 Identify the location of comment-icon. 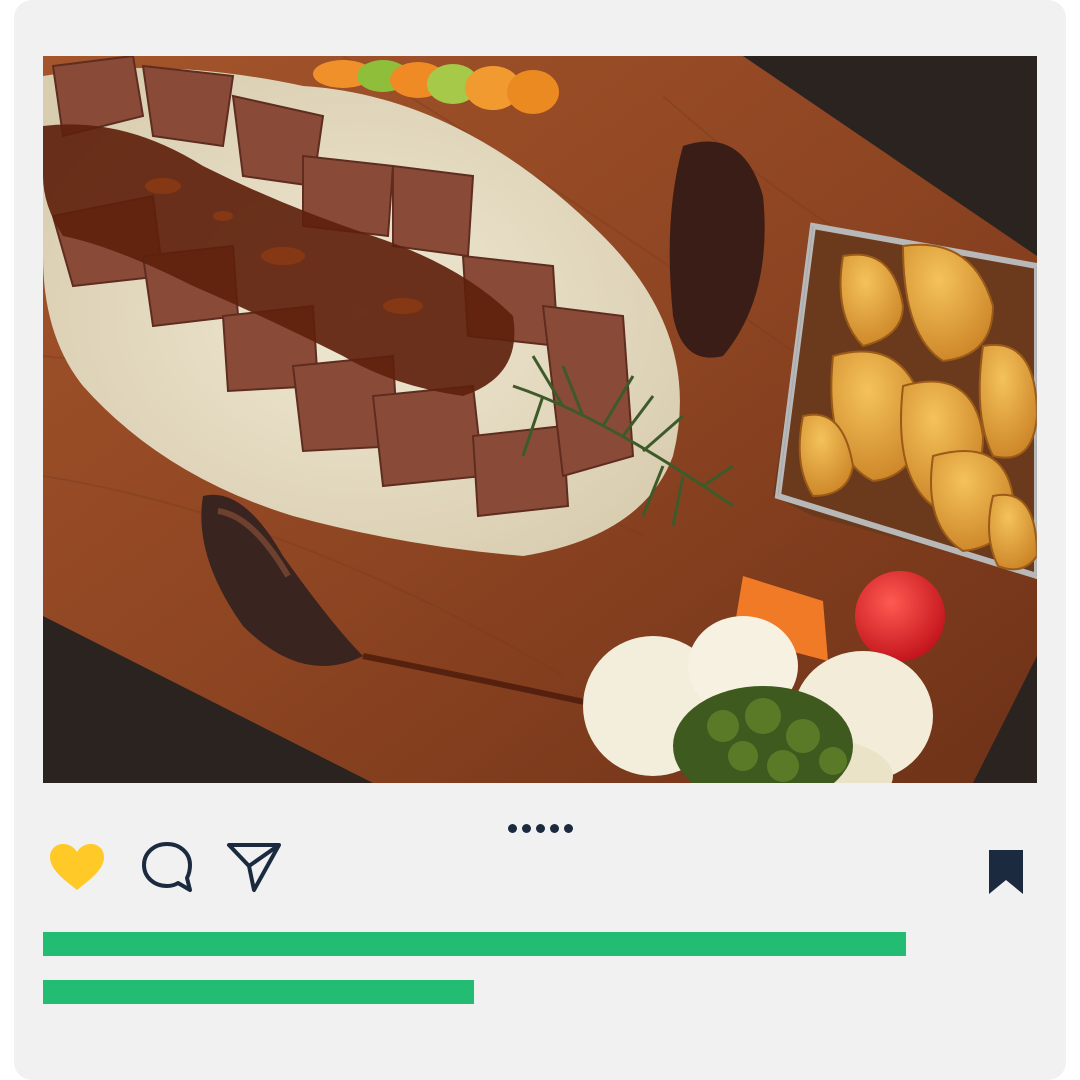
(167, 867).